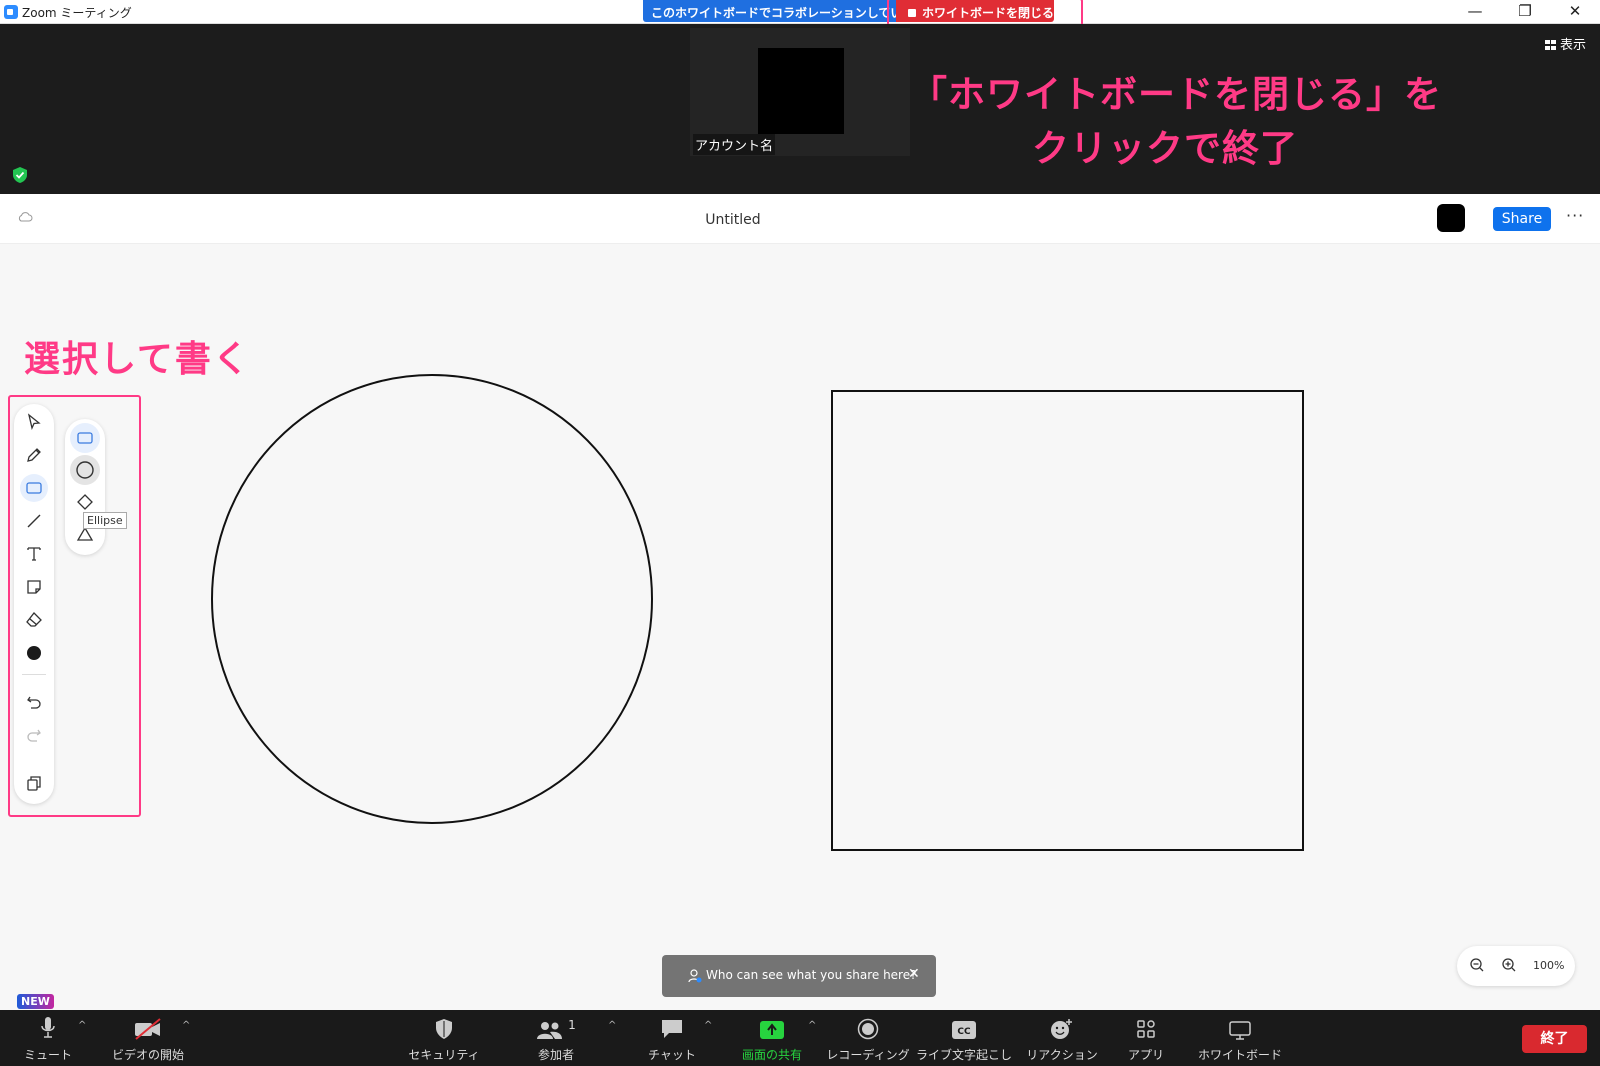 This screenshot has height=1066, width=1600. I want to click on rectangle-option, so click(85, 438).